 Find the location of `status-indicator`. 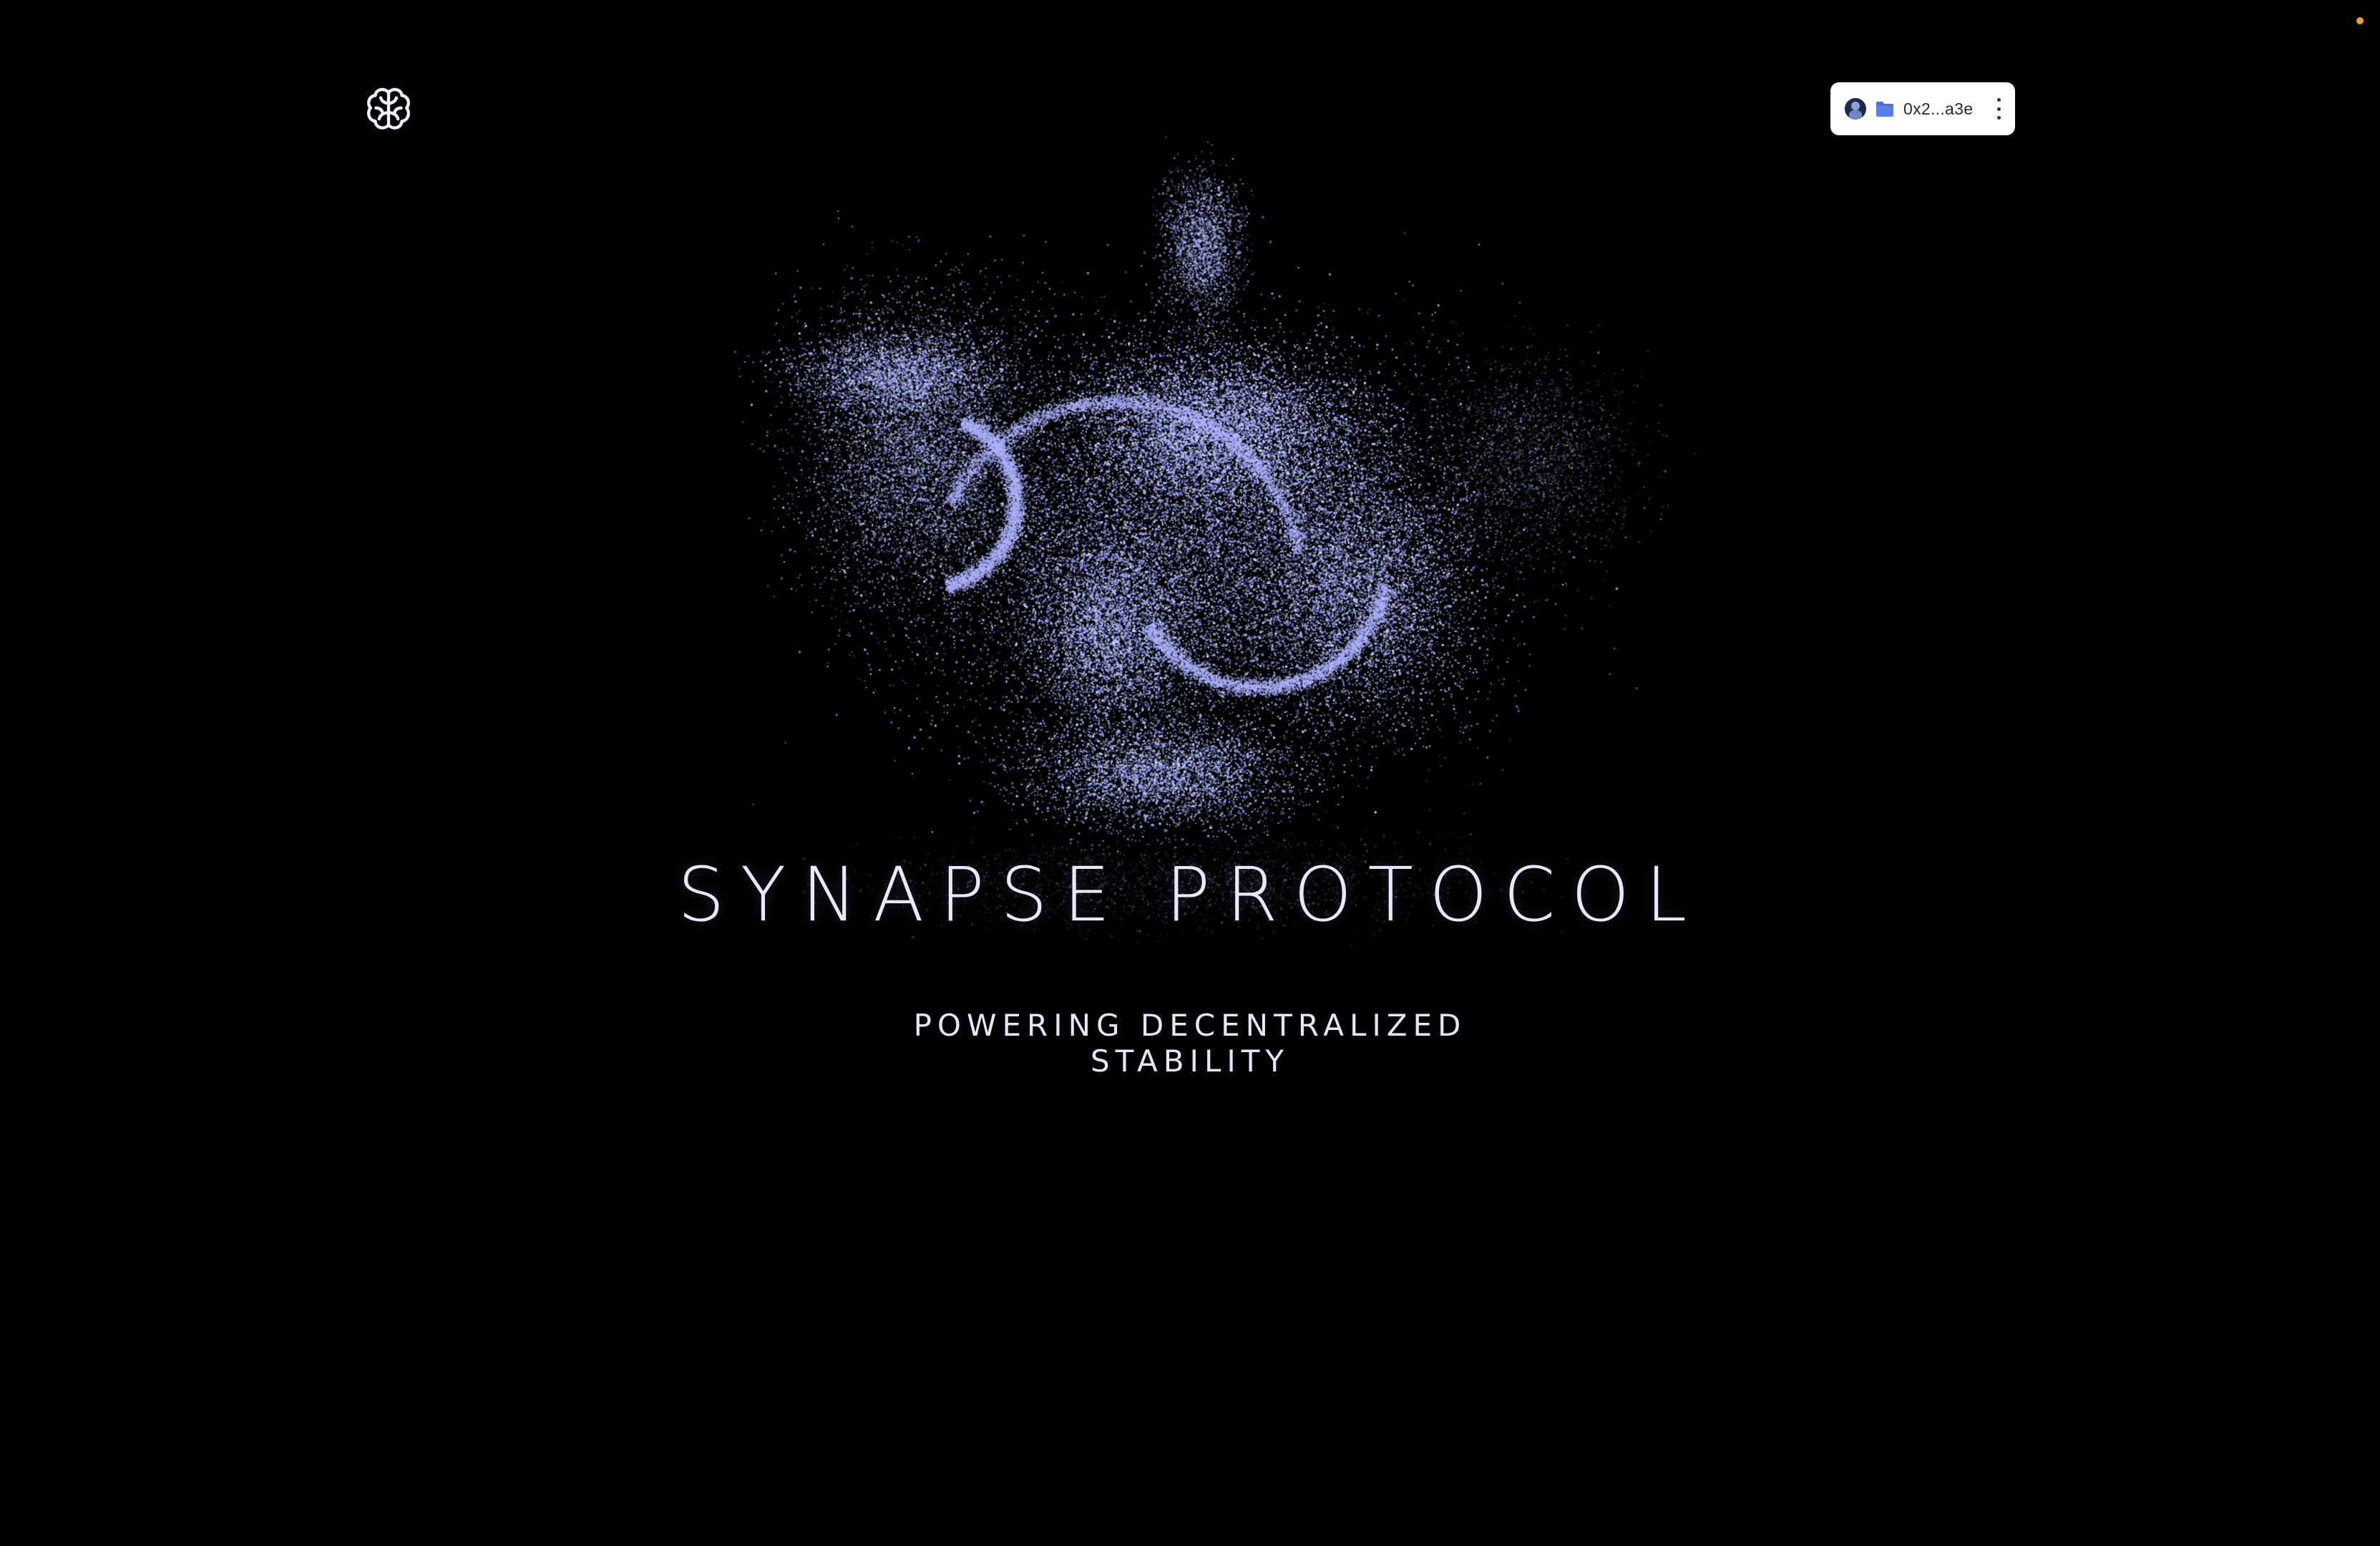

status-indicator is located at coordinates (2360, 20).